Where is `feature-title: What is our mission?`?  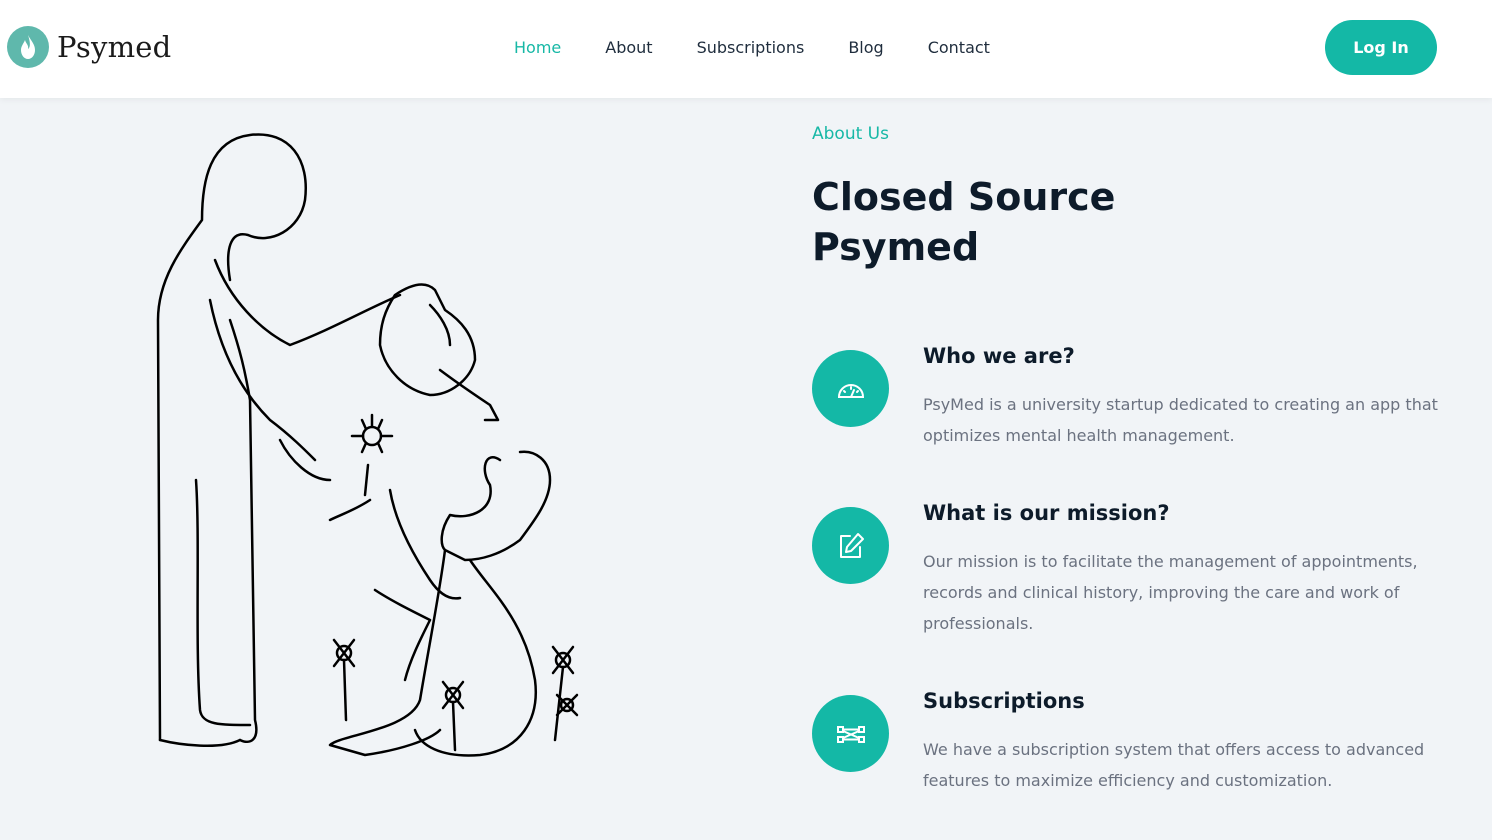
feature-title: What is our mission? is located at coordinates (1046, 513).